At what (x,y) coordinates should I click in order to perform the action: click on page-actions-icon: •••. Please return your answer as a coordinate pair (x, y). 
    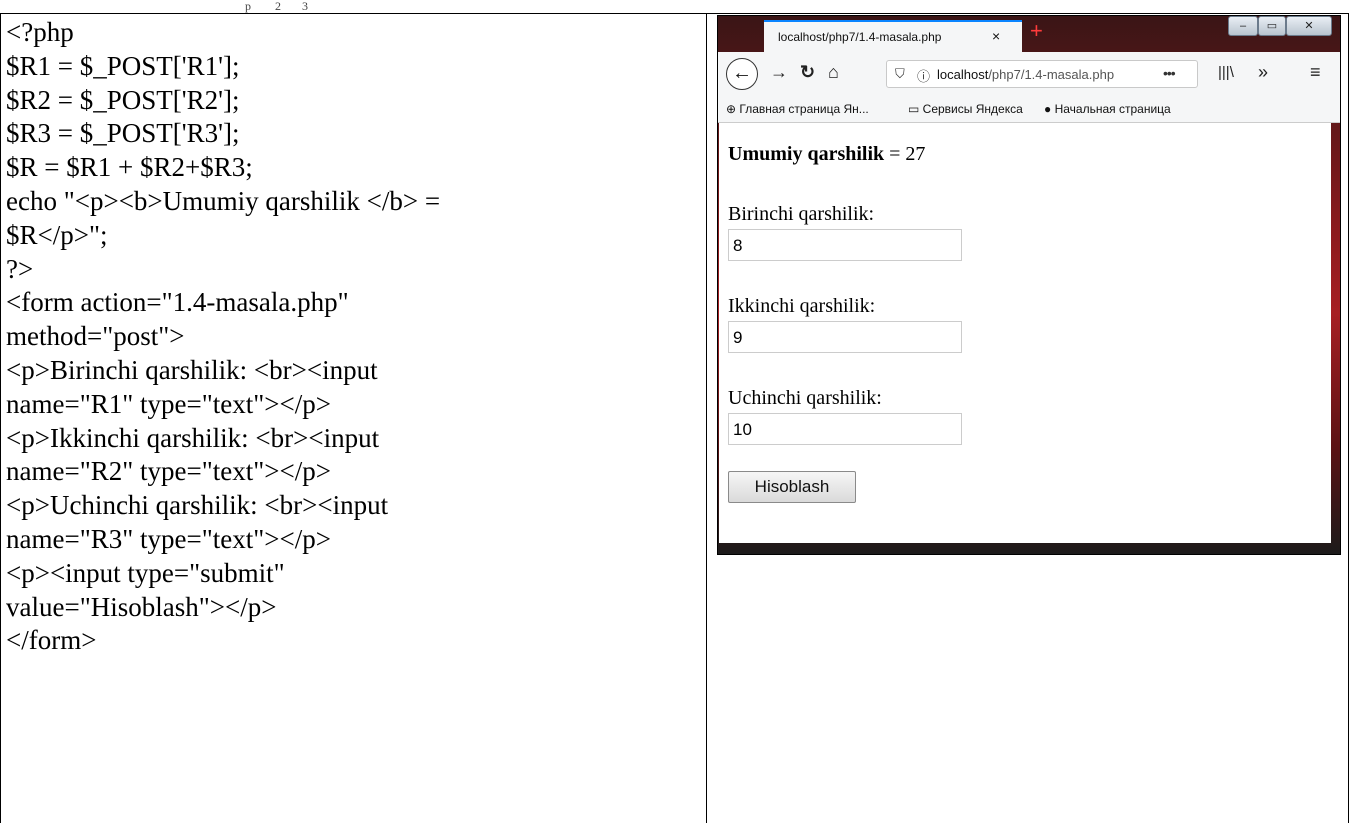
    Looking at the image, I should click on (1169, 73).